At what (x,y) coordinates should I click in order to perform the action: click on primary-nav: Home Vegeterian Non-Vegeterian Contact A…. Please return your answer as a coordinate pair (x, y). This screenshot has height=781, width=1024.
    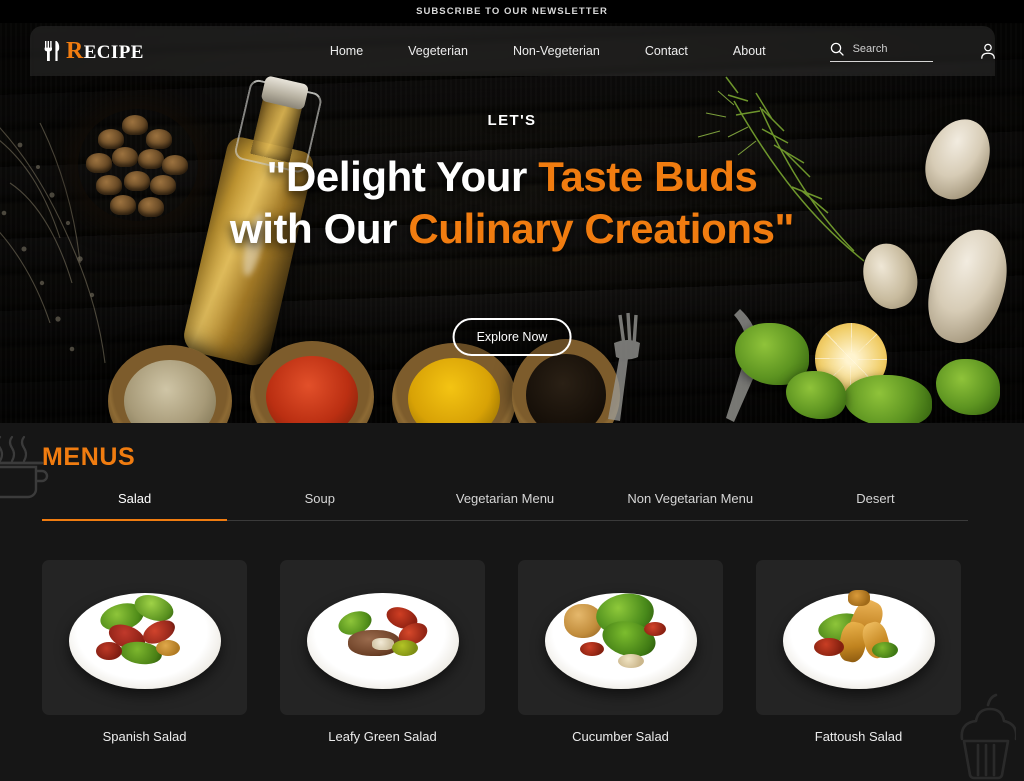
    Looking at the image, I should click on (548, 51).